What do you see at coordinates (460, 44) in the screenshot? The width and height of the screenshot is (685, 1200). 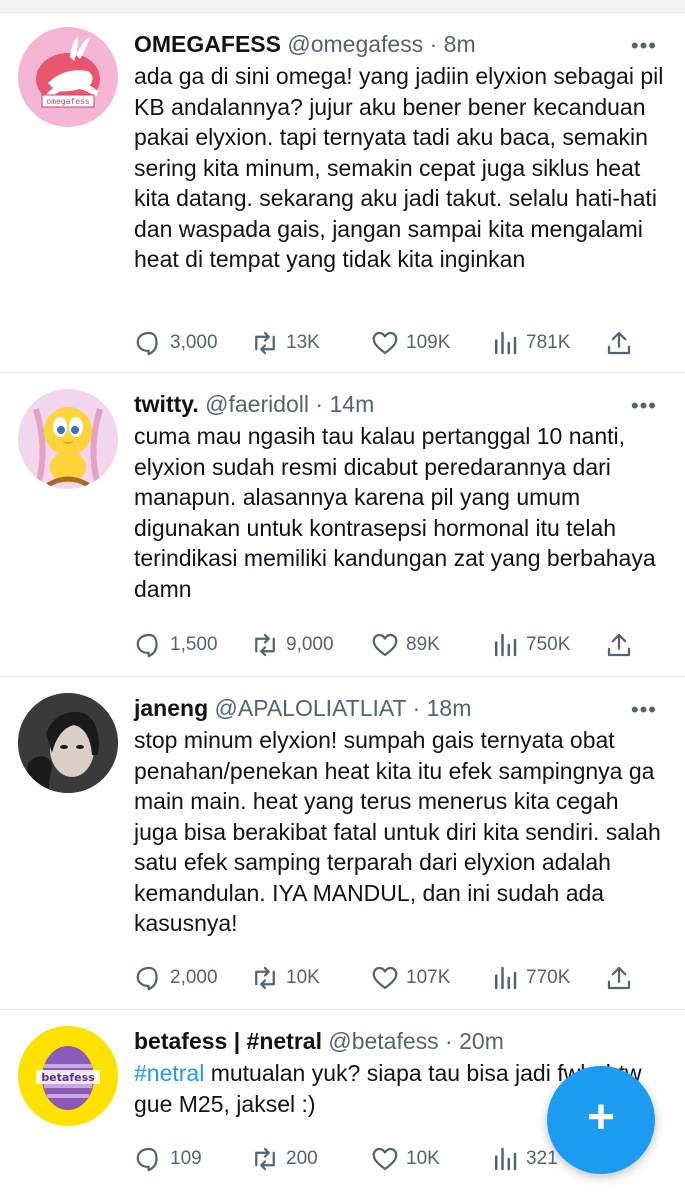 I see `timestamp: 8m` at bounding box center [460, 44].